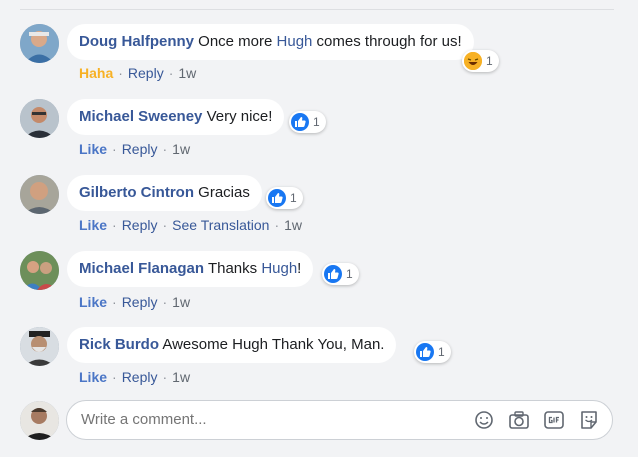  Describe the element at coordinates (473, 61) in the screenshot. I see `haha-icon` at that location.